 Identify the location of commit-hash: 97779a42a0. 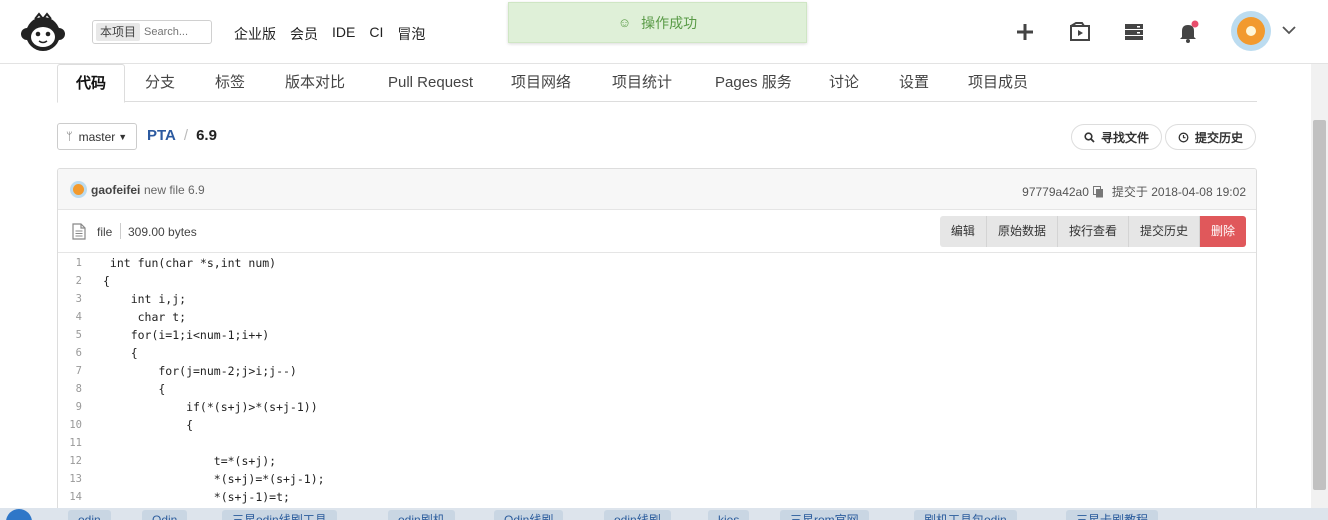
(1055, 192).